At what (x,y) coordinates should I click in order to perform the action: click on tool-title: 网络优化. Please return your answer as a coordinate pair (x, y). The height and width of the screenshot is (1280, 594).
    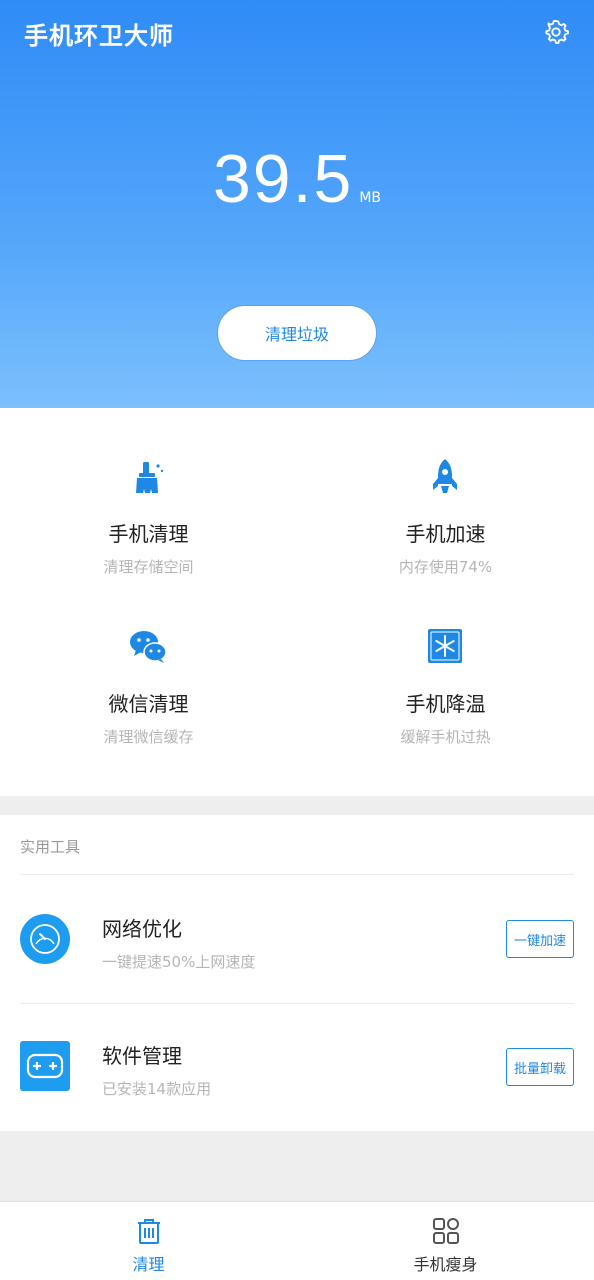
    Looking at the image, I should click on (142, 929).